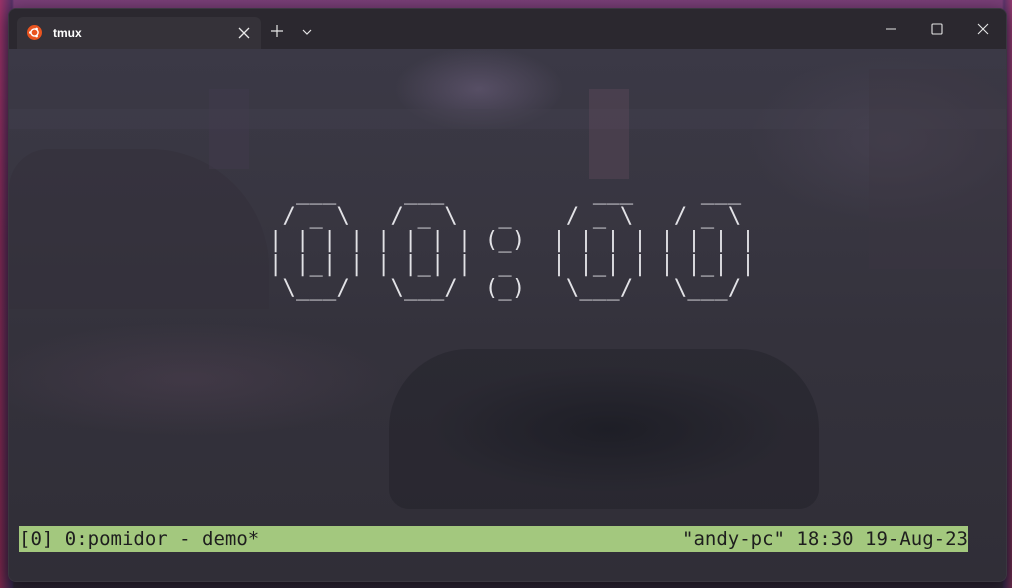  Describe the element at coordinates (139, 539) in the screenshot. I see `status-session-window: [0] 0:pomidor - demo*` at that location.